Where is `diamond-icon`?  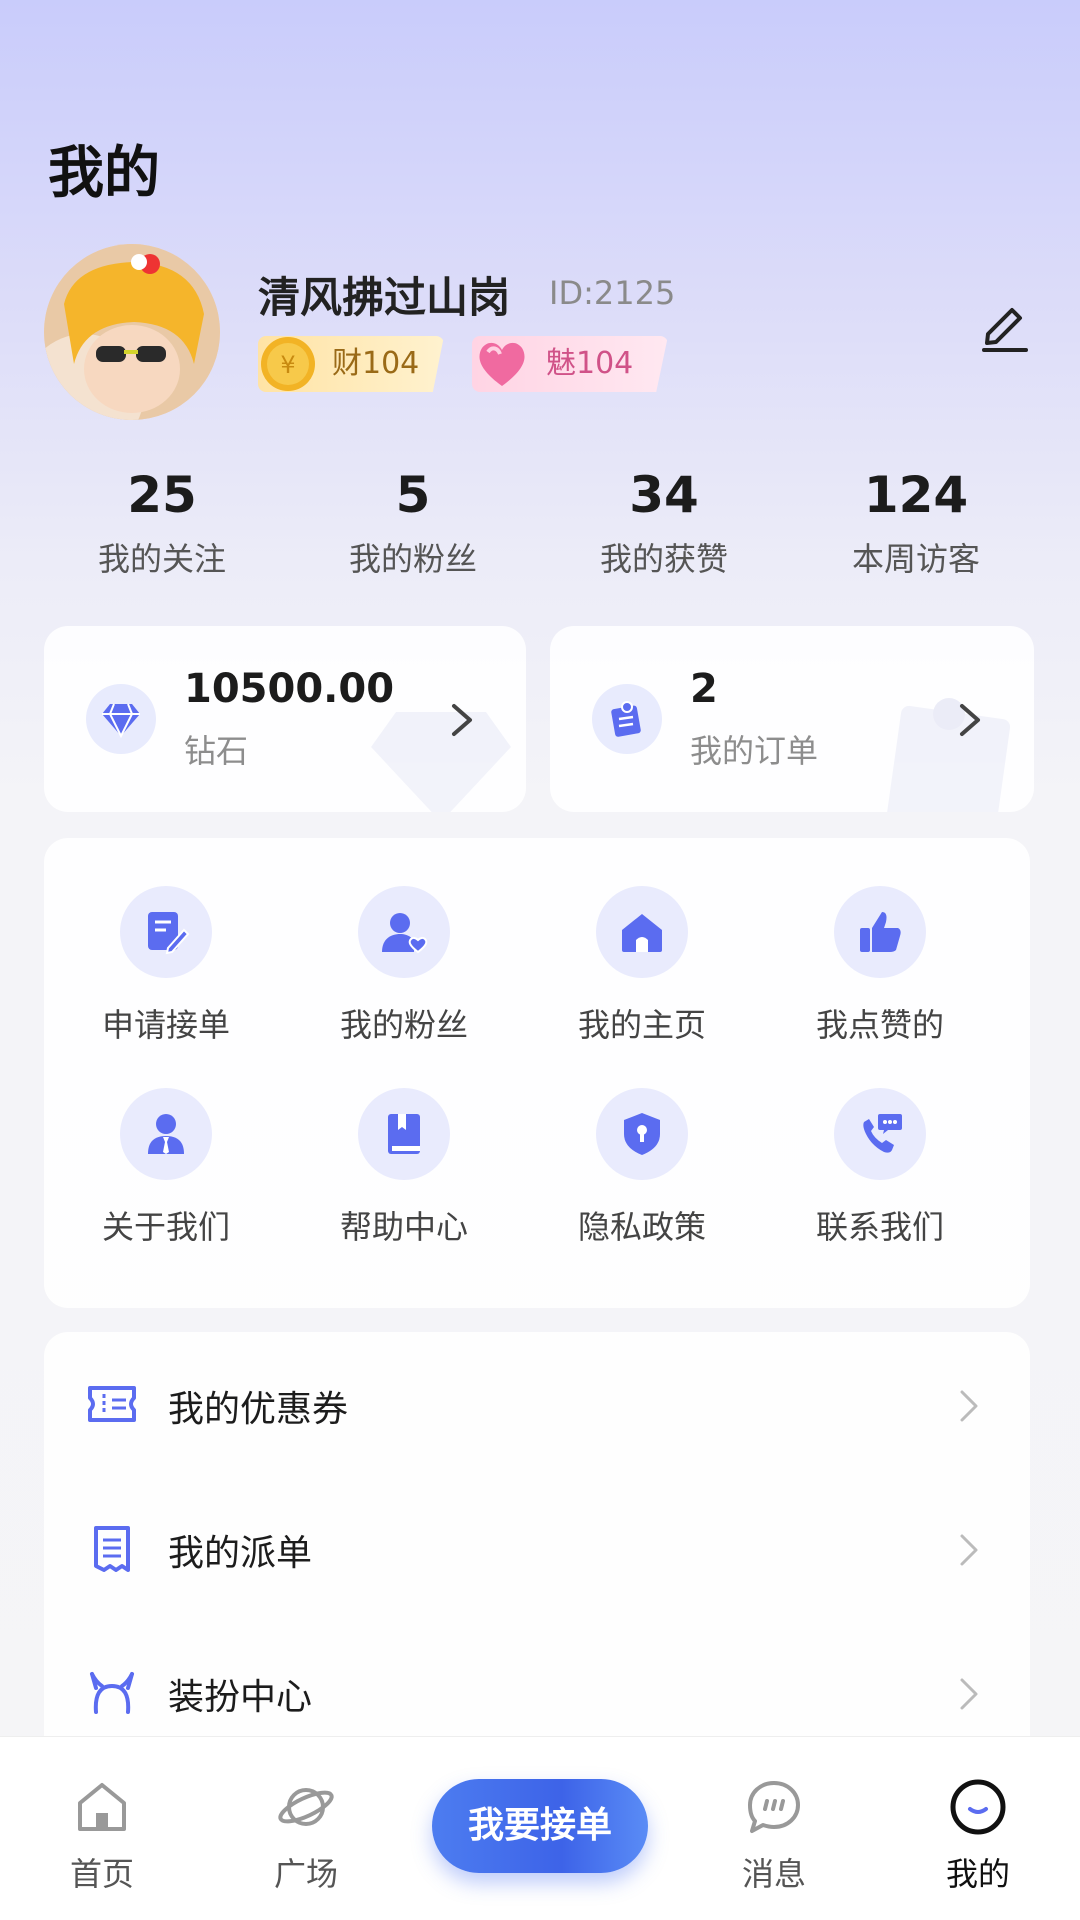
diamond-icon is located at coordinates (121, 719).